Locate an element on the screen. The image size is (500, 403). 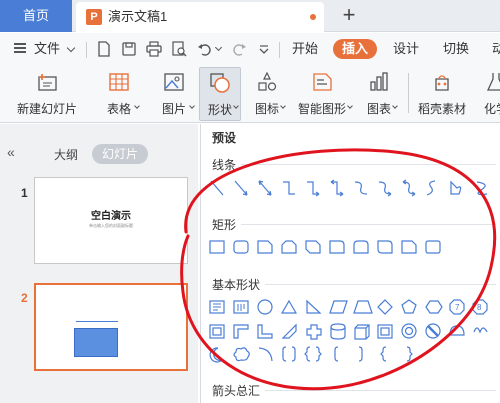
curve-icon is located at coordinates (431, 188).